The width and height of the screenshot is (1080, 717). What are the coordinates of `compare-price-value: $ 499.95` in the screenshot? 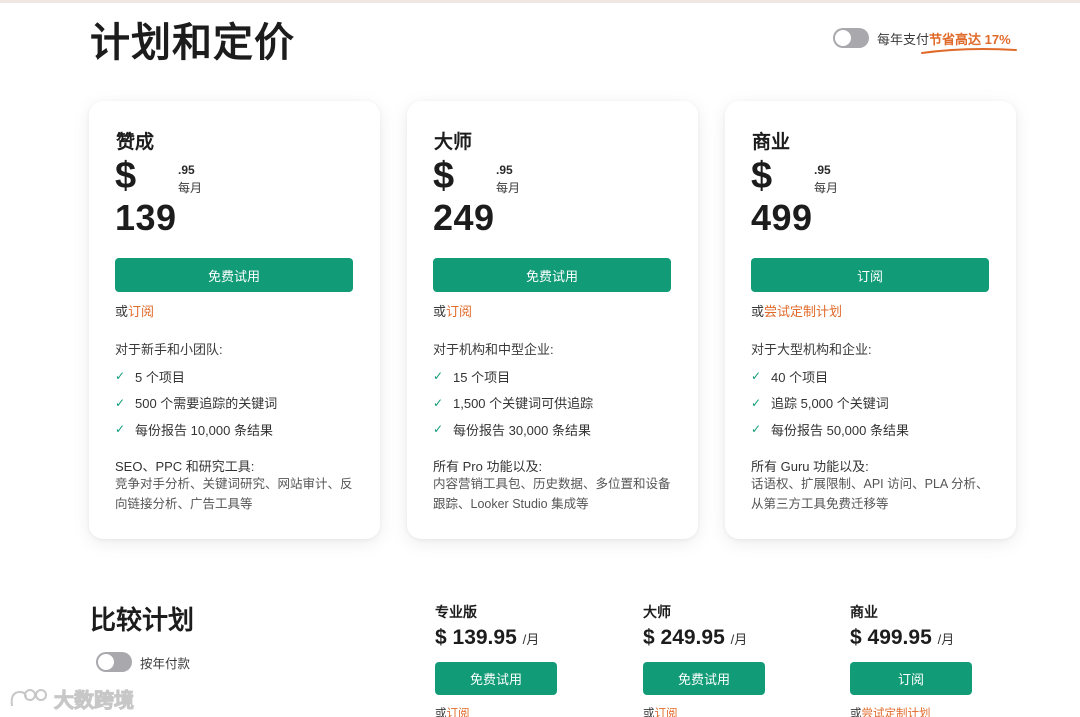 It's located at (891, 637).